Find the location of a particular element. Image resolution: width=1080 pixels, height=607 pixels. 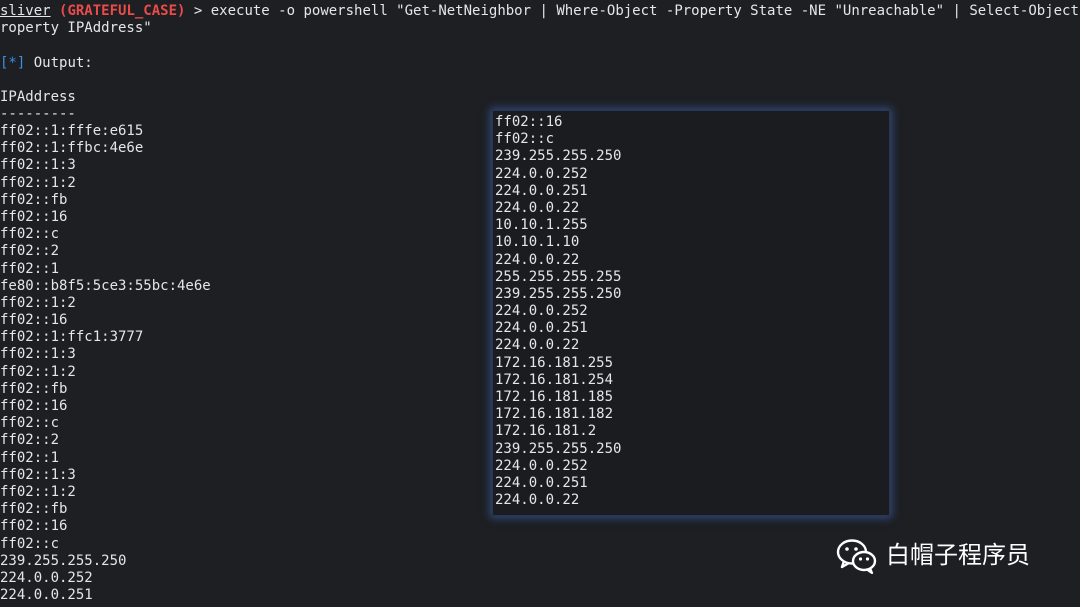

watermark: 白帽子程序员 is located at coordinates (933, 556).